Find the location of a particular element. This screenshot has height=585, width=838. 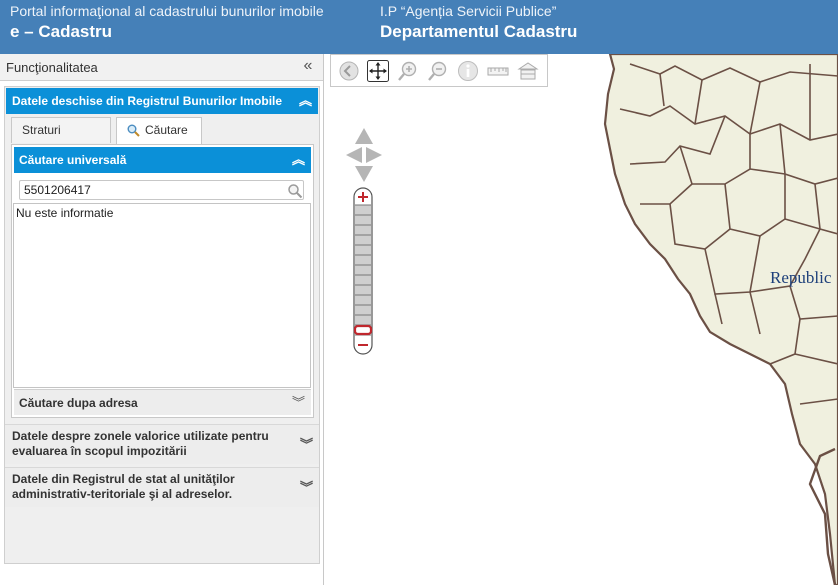

map-toolbar is located at coordinates (439, 70).